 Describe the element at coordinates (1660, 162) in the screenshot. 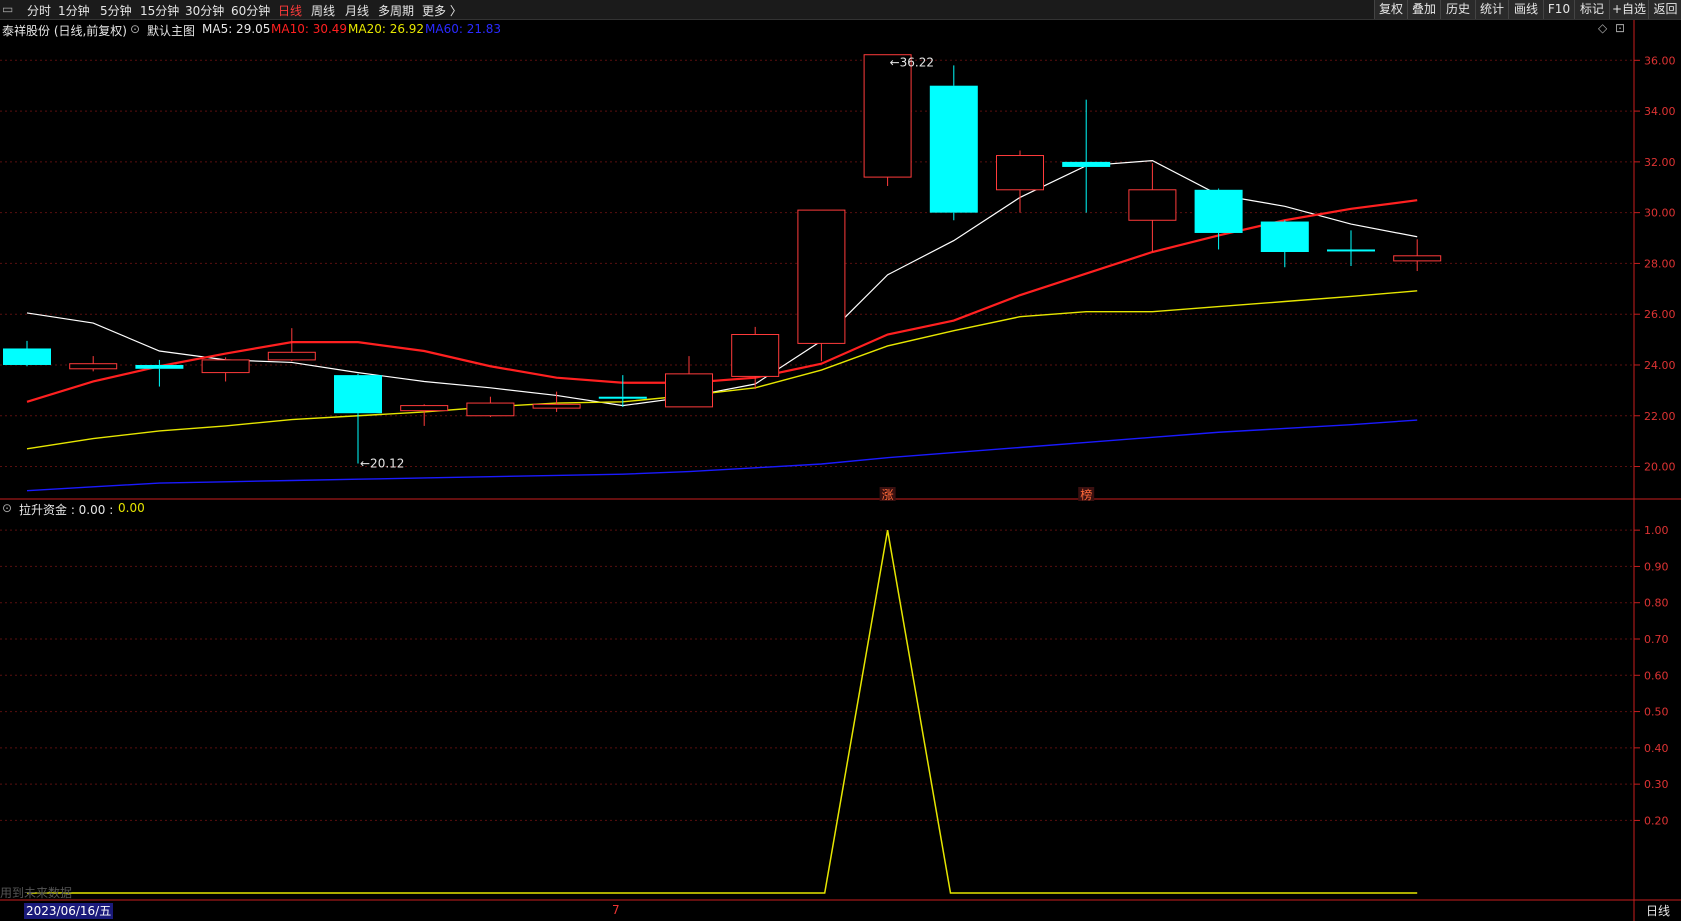

I see `y-tick-label: 32.00` at that location.